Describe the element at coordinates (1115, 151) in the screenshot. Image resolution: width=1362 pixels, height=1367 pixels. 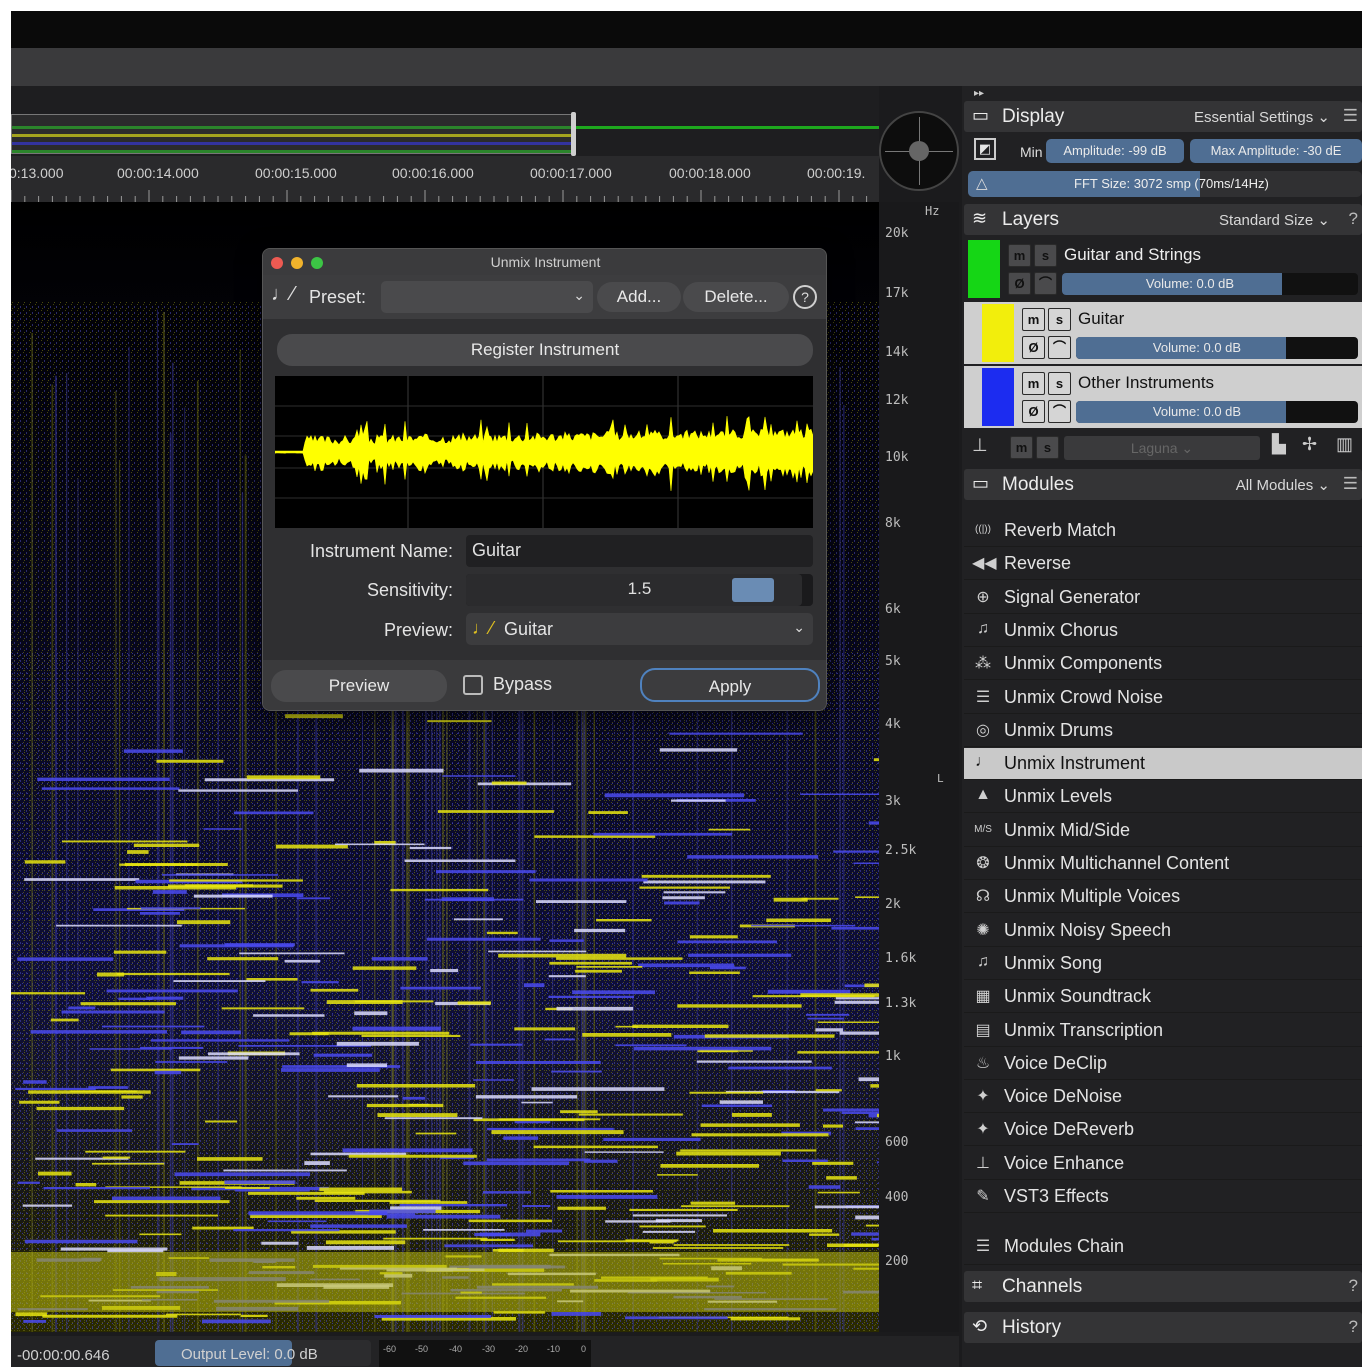
I see `min-amplitude-slider: Amplitude: -99 dB` at that location.